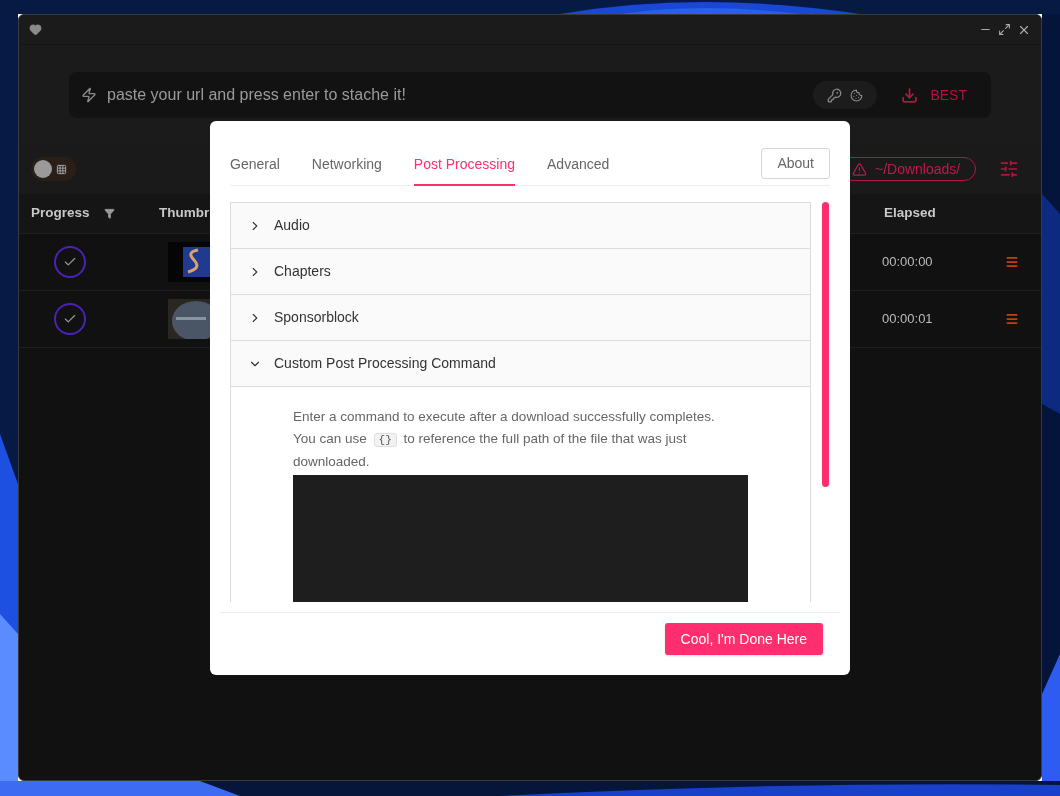 The height and width of the screenshot is (796, 1060). I want to click on heart-icon, so click(35, 29).